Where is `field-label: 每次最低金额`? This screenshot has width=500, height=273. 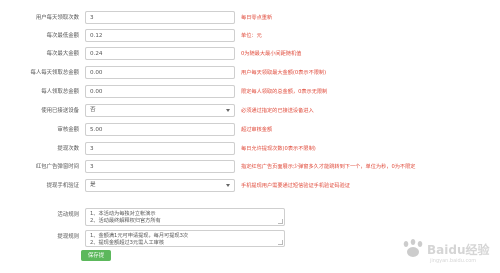
field-label: 每次最低金额 is located at coordinates (62, 36).